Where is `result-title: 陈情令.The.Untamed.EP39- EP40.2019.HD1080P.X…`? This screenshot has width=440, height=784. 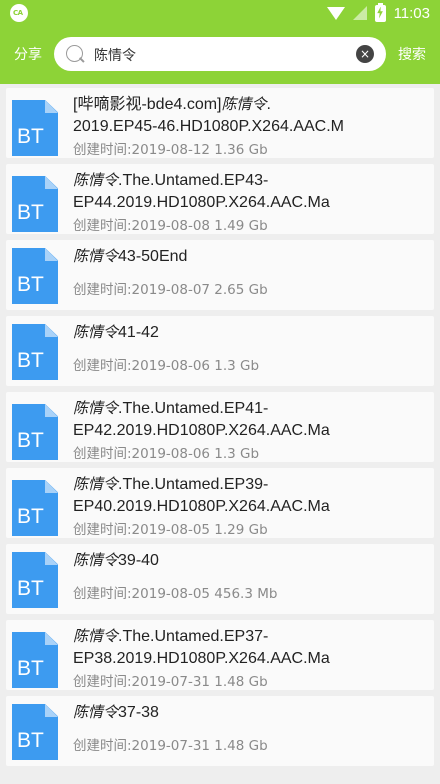
result-title: 陈情令.The.Untamed.EP39- EP40.2019.HD1080P.X… is located at coordinates (218, 495).